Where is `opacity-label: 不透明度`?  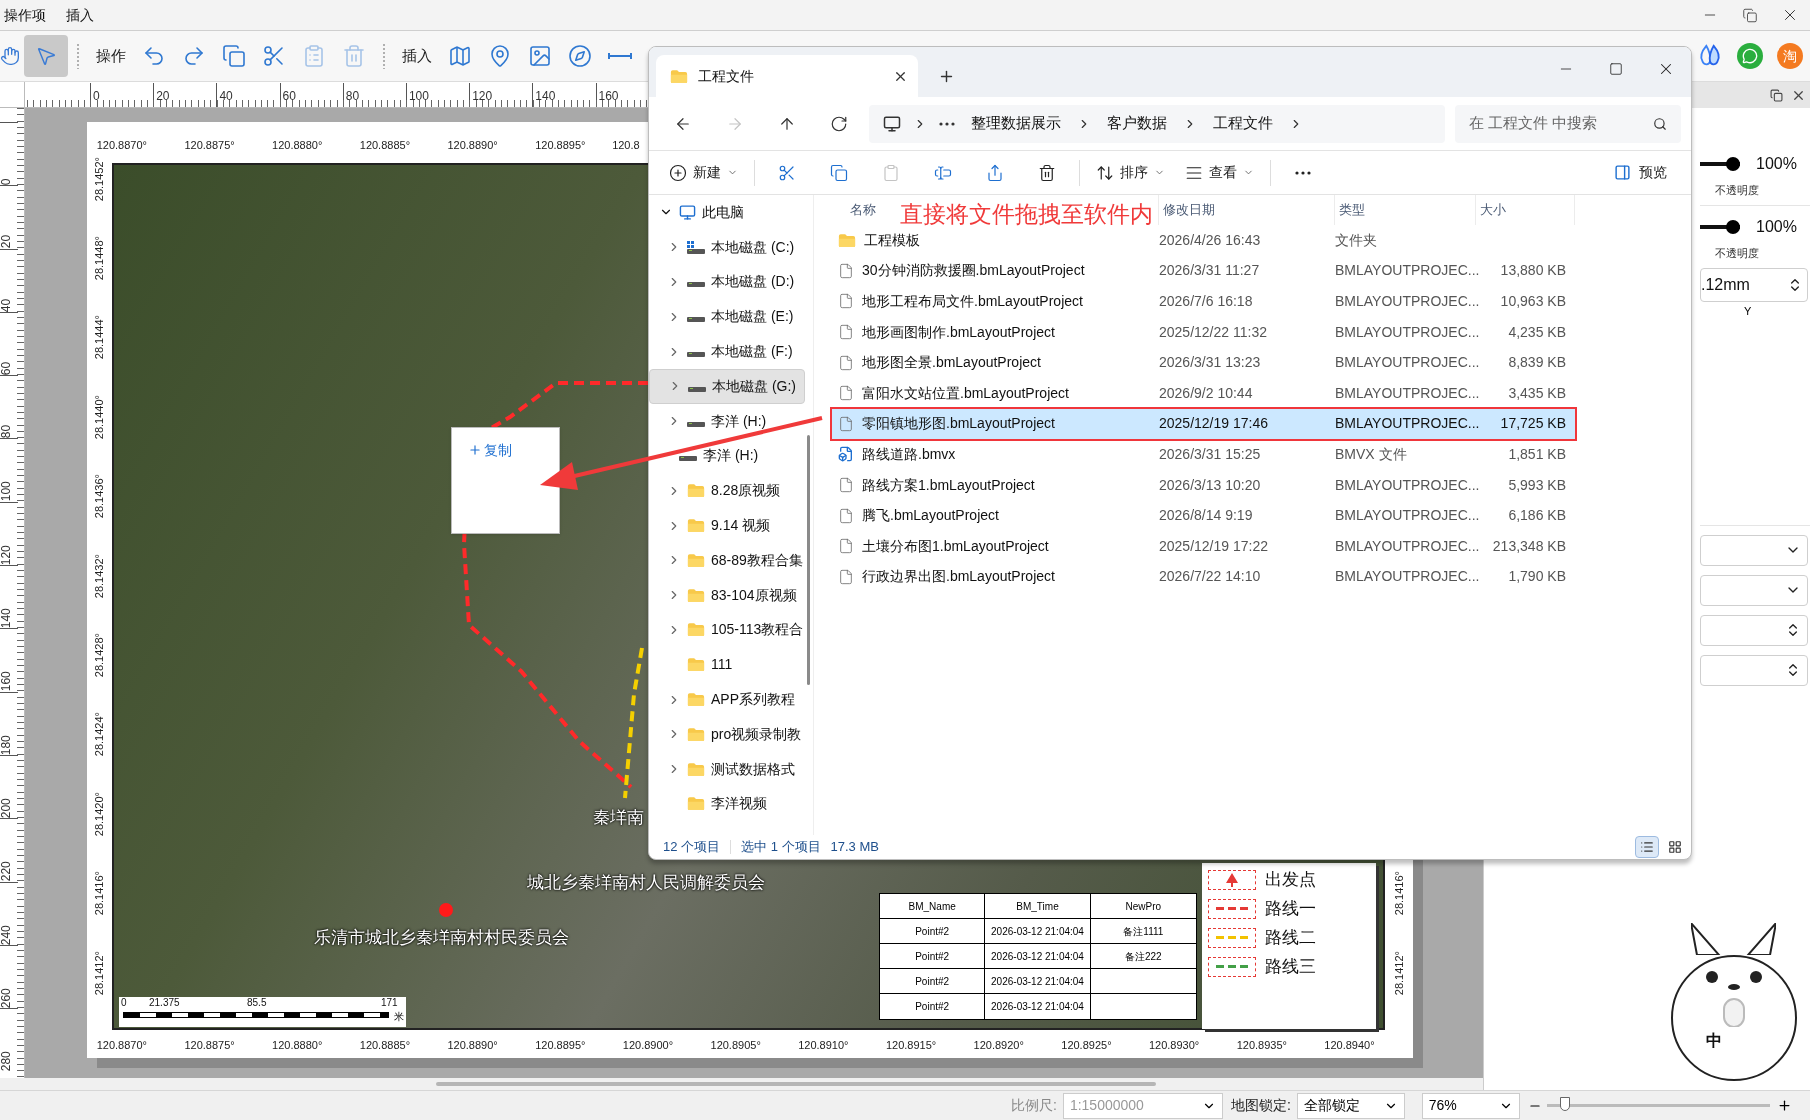
opacity-label: 不透明度 is located at coordinates (1737, 190).